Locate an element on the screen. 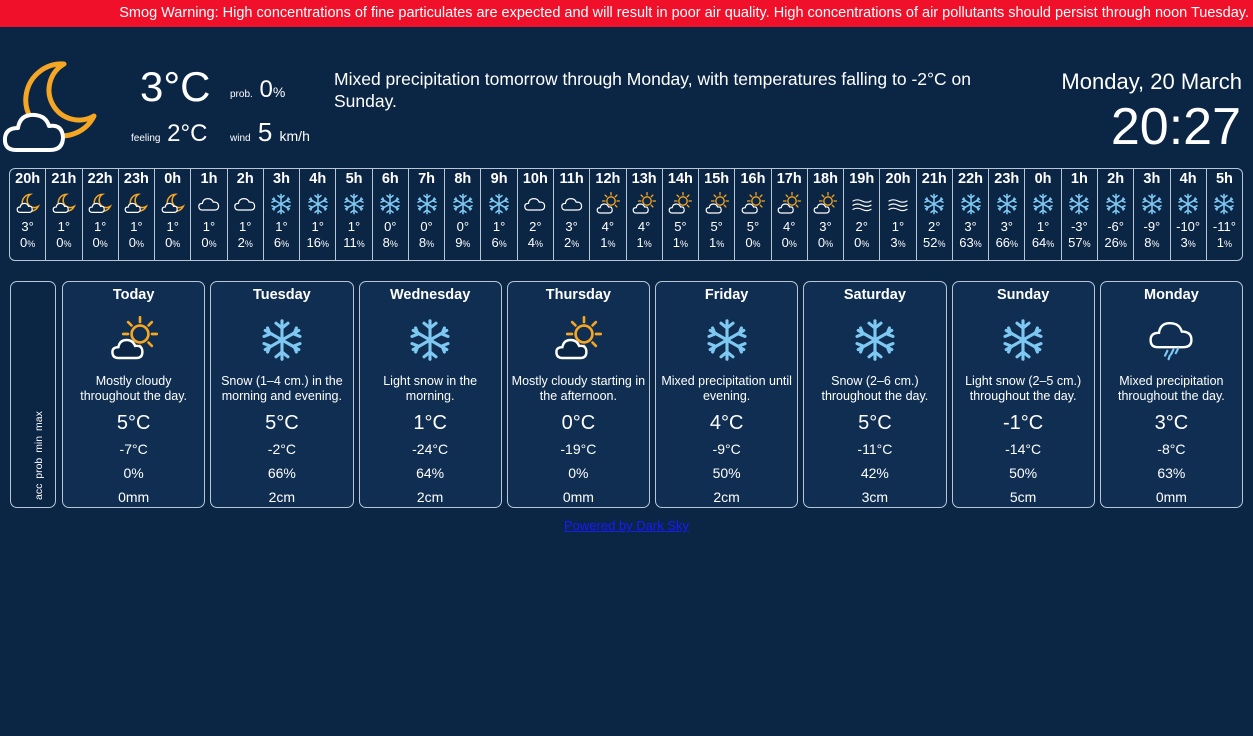  hourly-prob-value: 63 is located at coordinates (966, 242).